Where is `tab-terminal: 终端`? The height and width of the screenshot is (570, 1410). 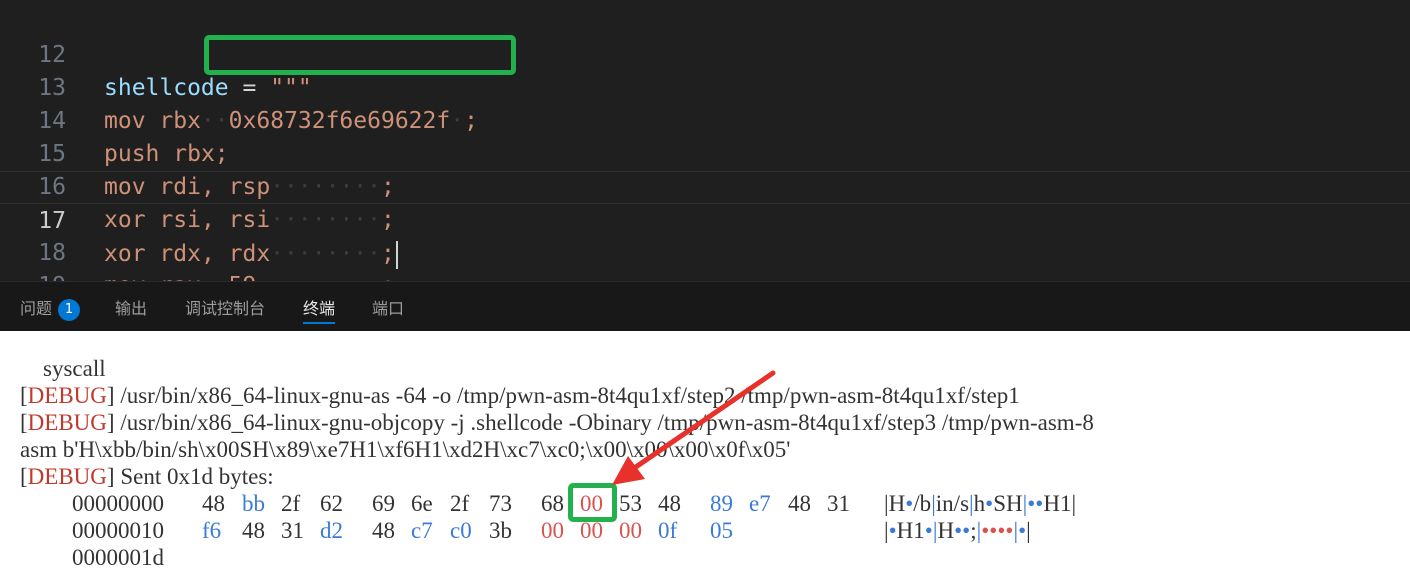 tab-terminal: 终端 is located at coordinates (319, 310).